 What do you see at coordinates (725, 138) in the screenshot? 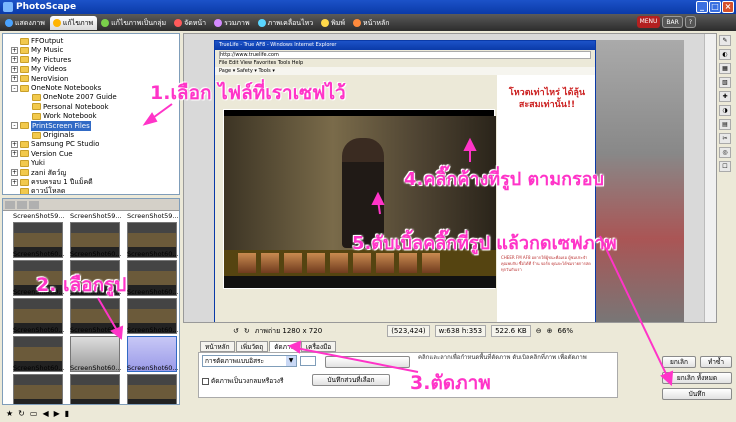
I see `tool-icon: ✂` at bounding box center [725, 138].